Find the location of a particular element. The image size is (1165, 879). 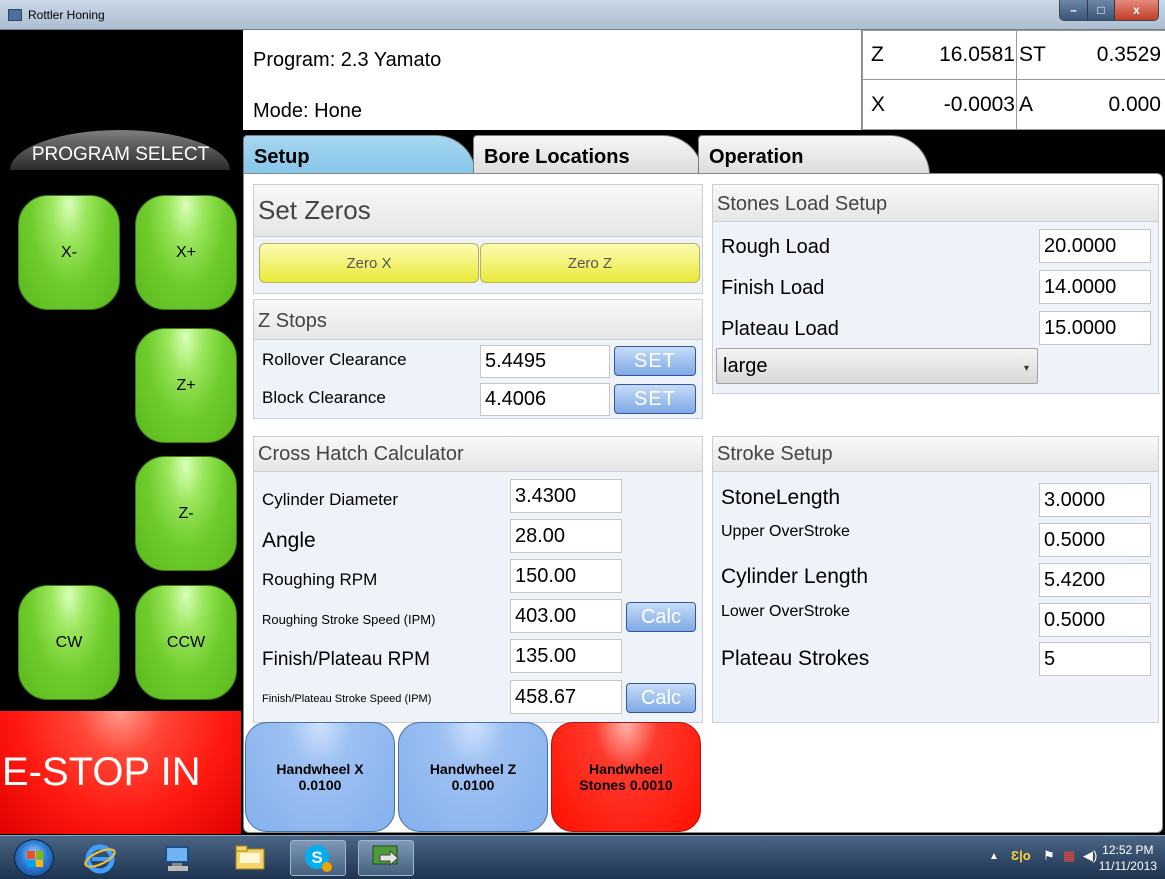

roughing-stroke-speed-input: 403.00 is located at coordinates (566, 616).